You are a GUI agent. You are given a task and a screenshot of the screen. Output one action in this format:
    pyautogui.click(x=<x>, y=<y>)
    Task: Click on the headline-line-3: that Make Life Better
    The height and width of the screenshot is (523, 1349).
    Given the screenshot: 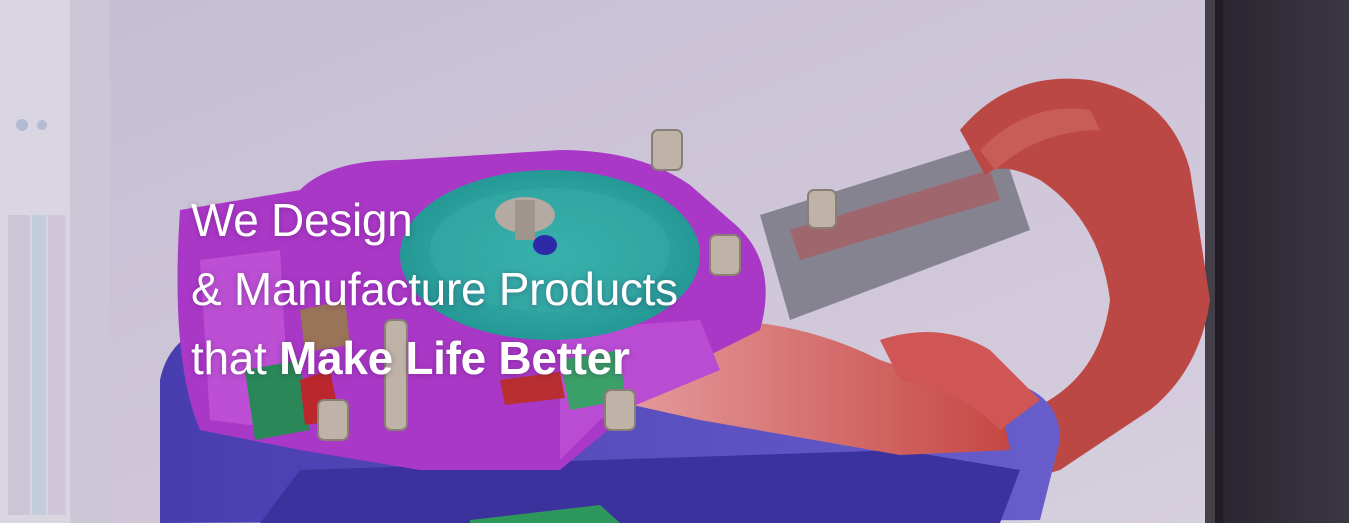 What is the action you would take?
    pyautogui.click(x=434, y=358)
    